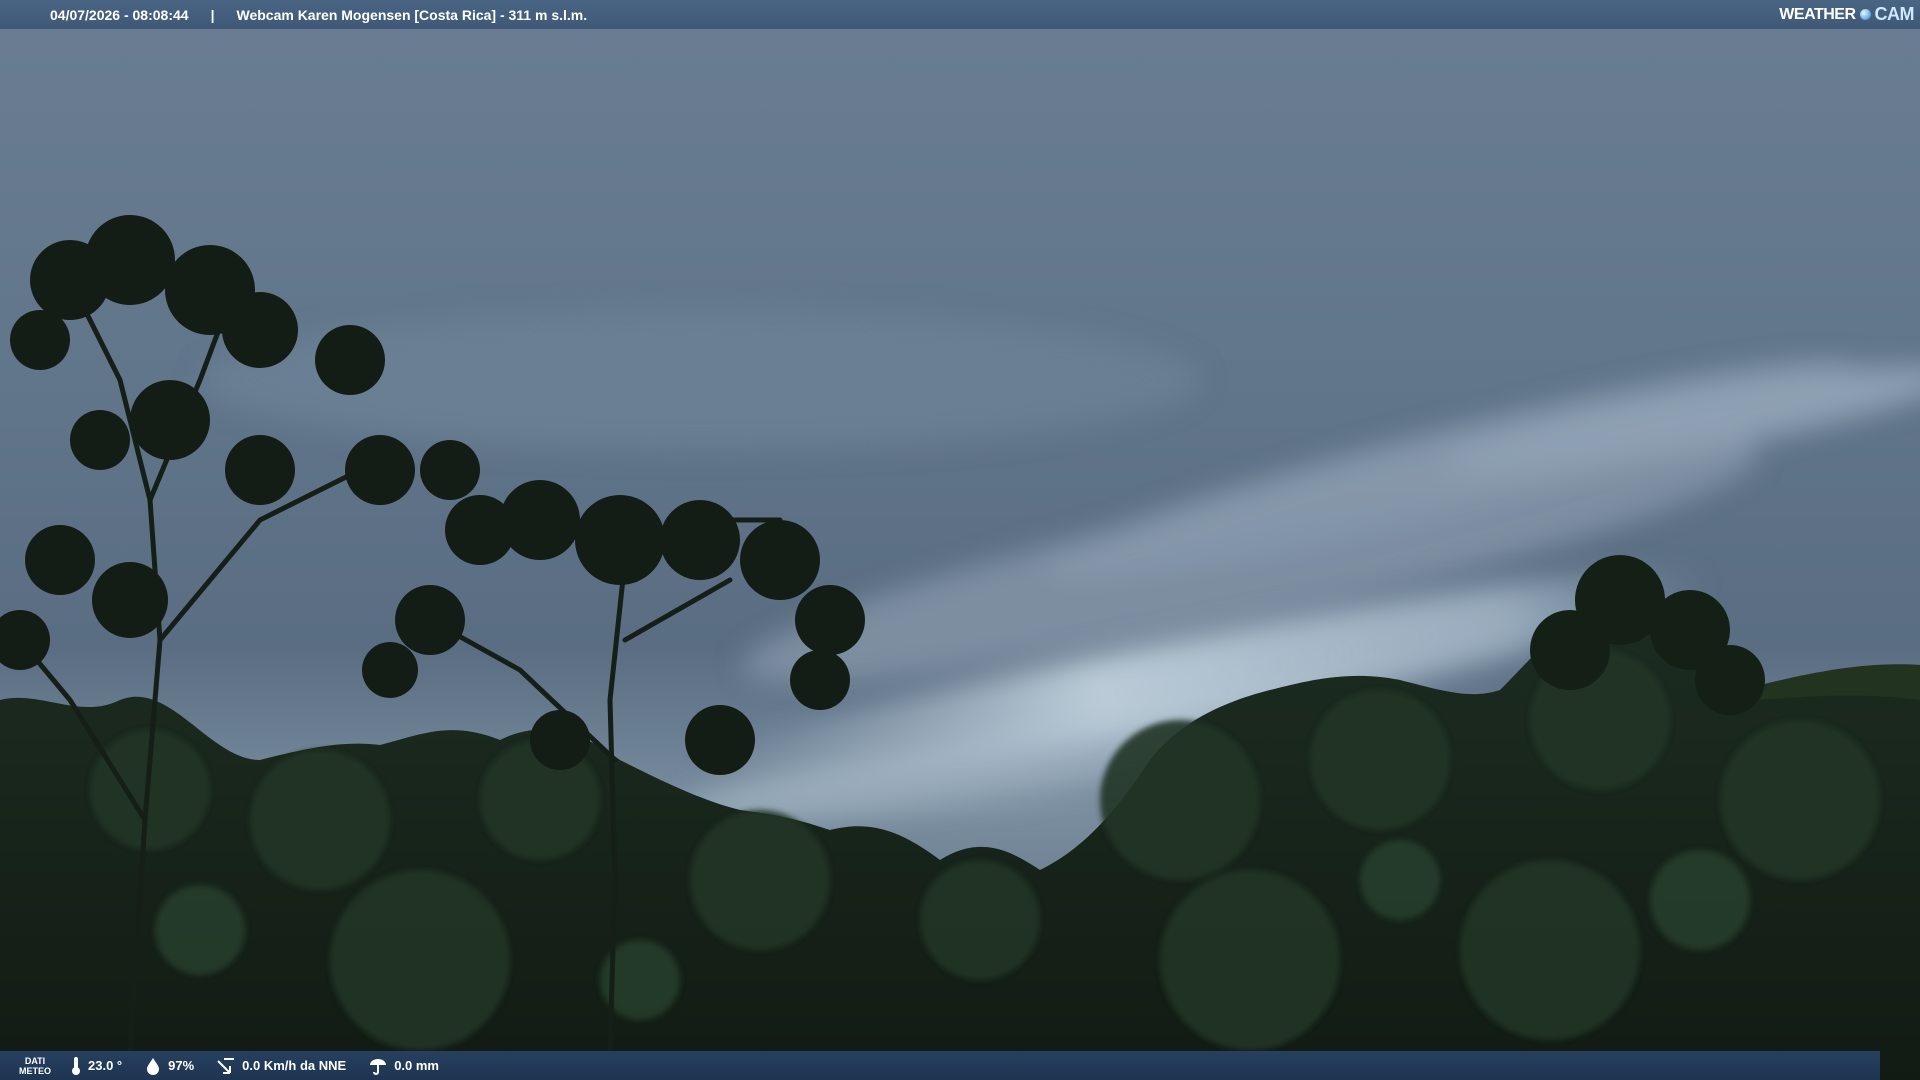  What do you see at coordinates (181, 1065) in the screenshot?
I see `humidity-value: 97%` at bounding box center [181, 1065].